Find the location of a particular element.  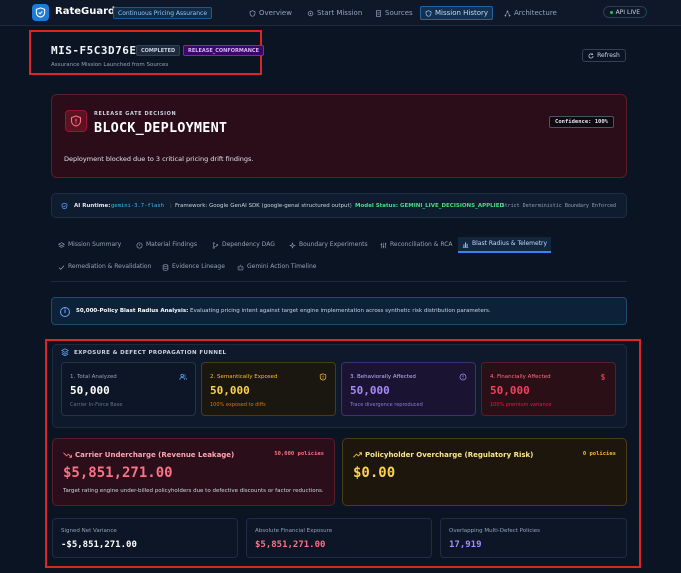

gate-label: RELEASE GATE DECISION is located at coordinates (135, 114).